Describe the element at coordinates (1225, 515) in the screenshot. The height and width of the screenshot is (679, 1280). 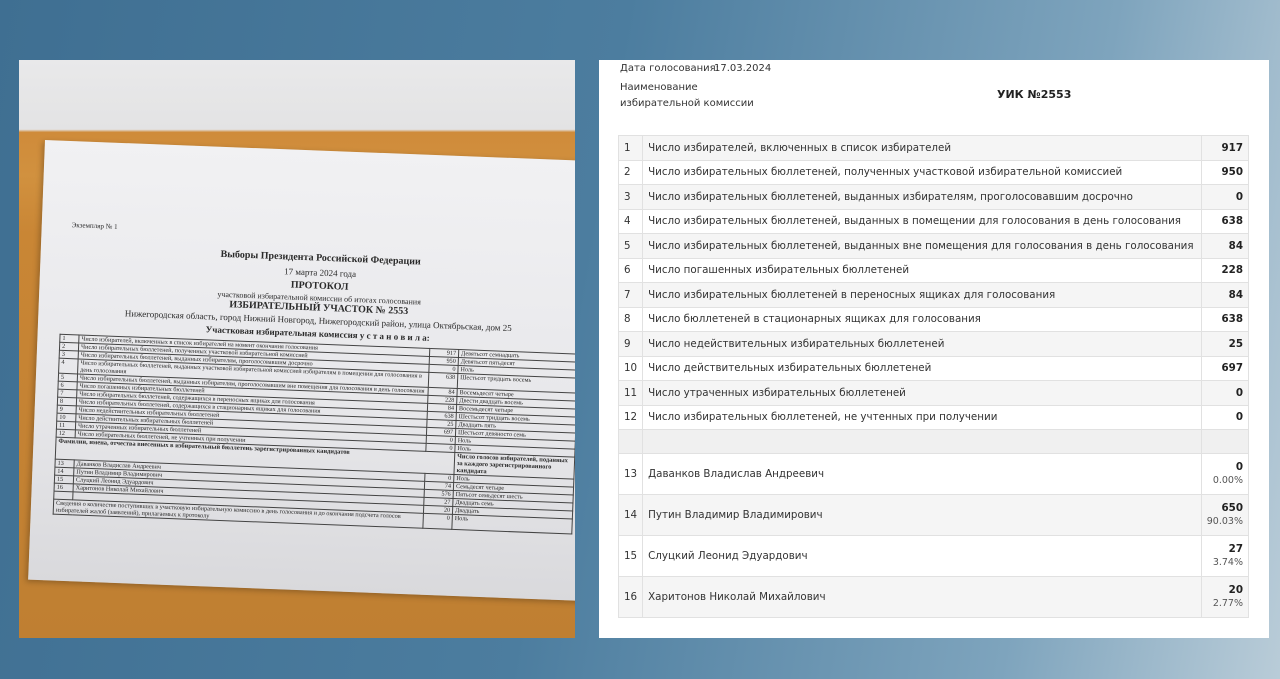
I see `candidate-result: 650 90.03%` at that location.